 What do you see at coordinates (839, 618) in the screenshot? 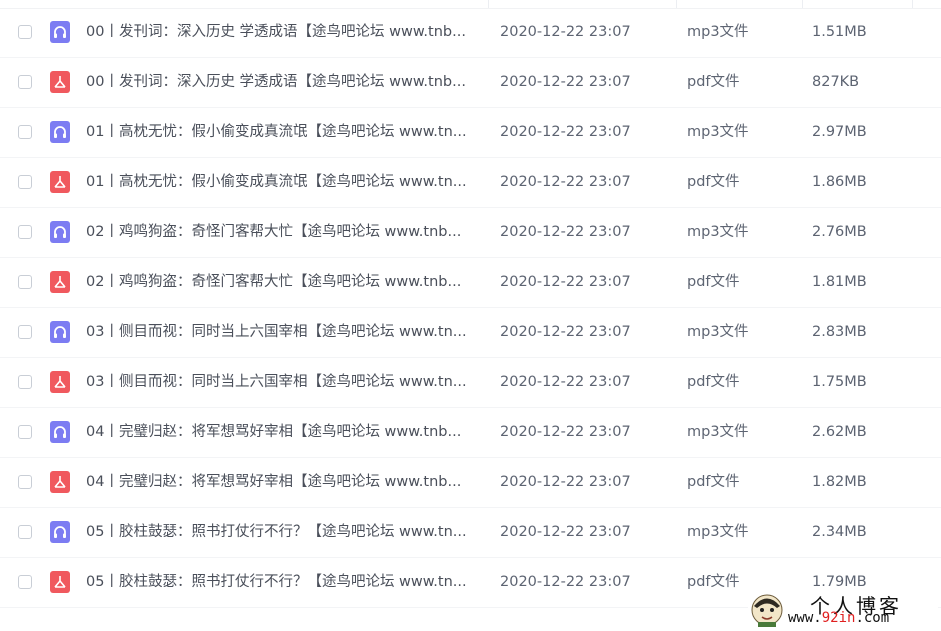
I see `watermark-url: www.92in.com` at bounding box center [839, 618].